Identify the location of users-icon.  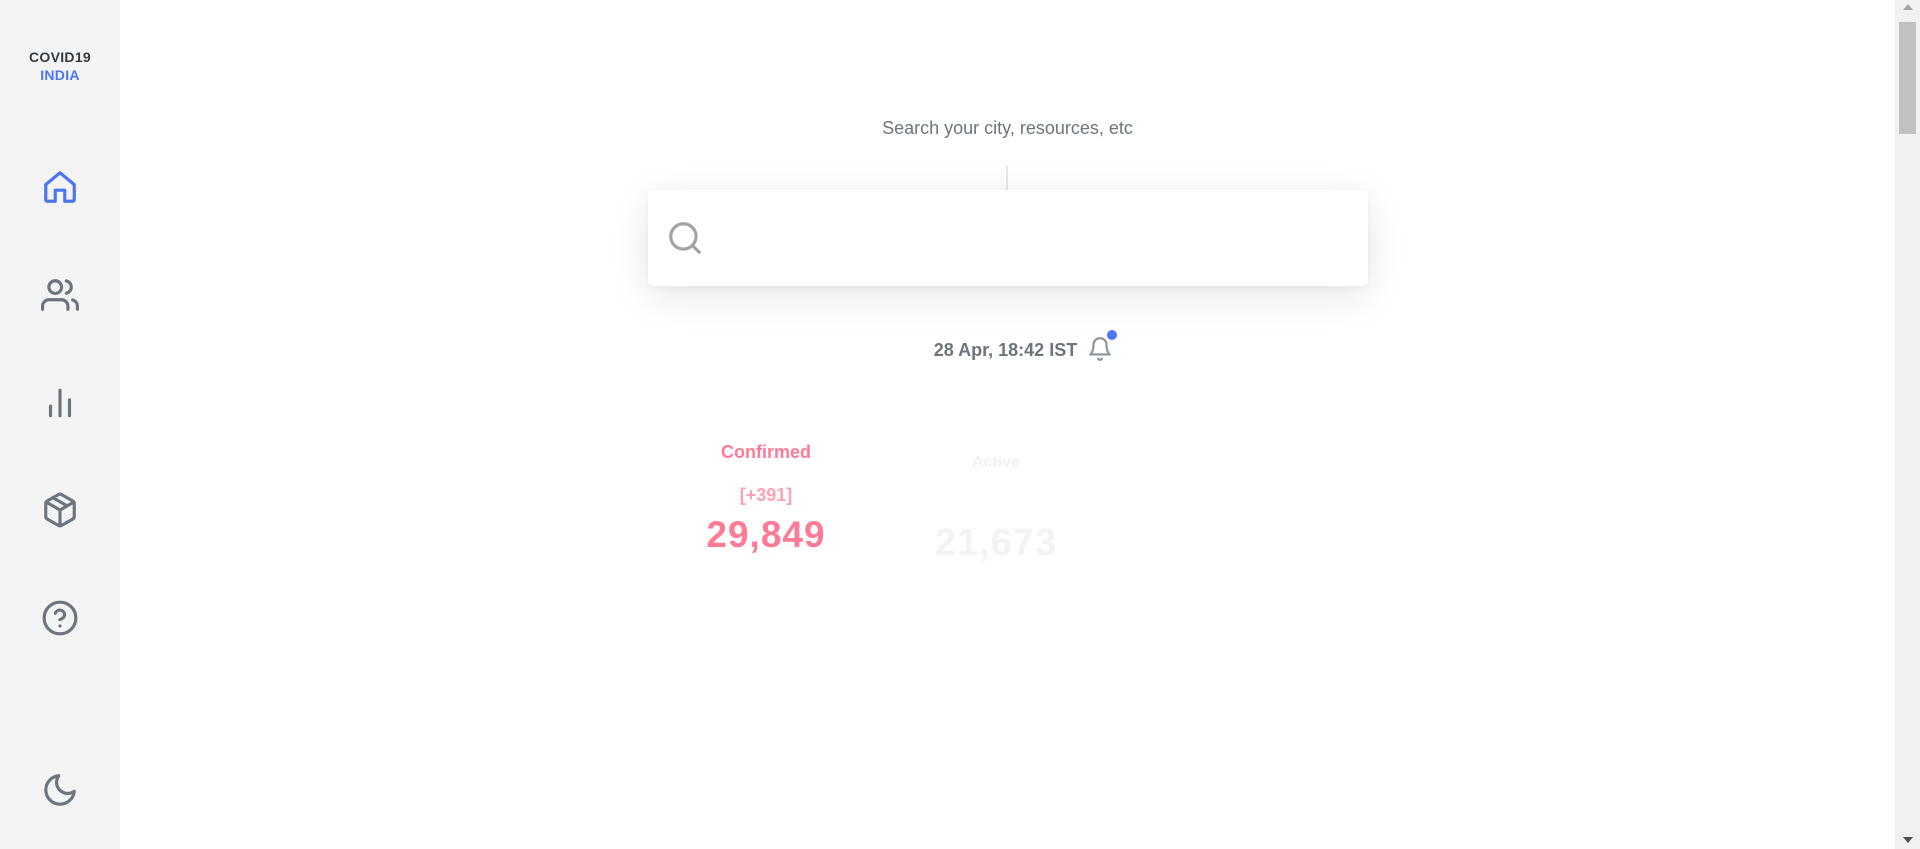
(60, 295).